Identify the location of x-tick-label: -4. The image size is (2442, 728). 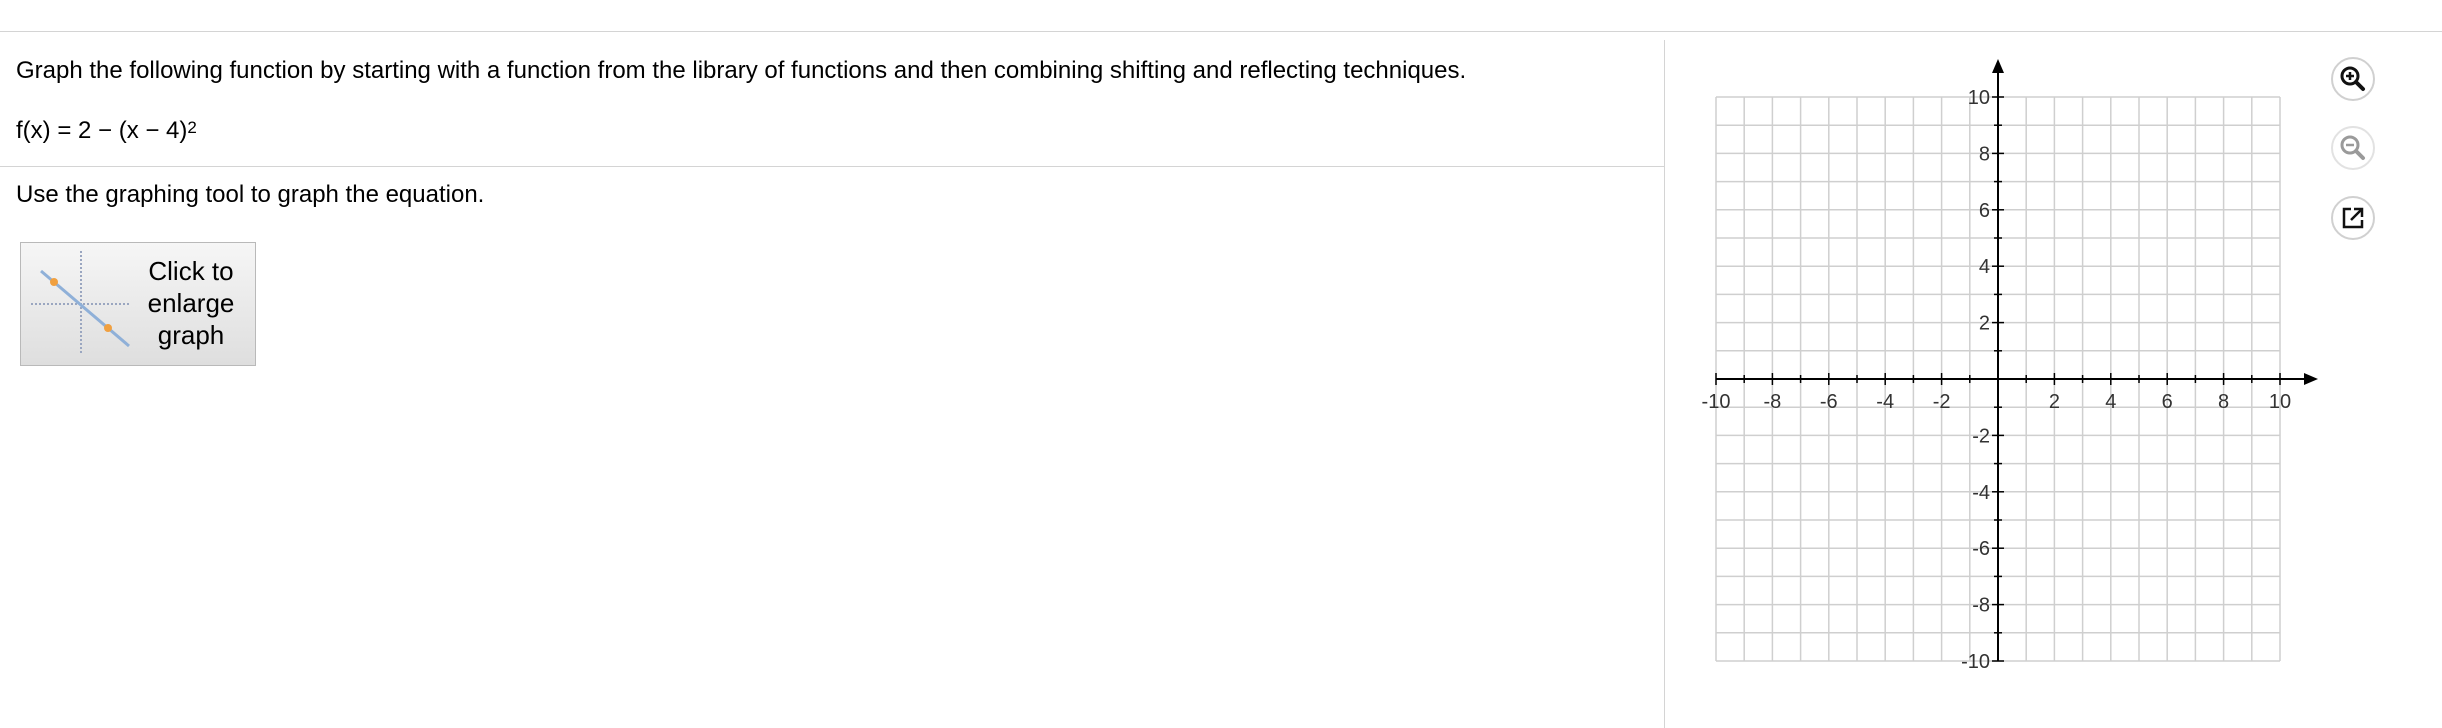
(1885, 402).